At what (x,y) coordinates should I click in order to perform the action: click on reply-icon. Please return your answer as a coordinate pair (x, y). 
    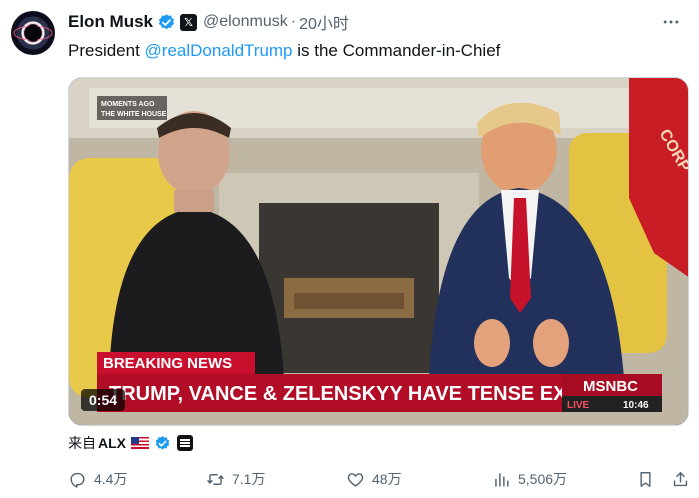
    Looking at the image, I should click on (77, 480).